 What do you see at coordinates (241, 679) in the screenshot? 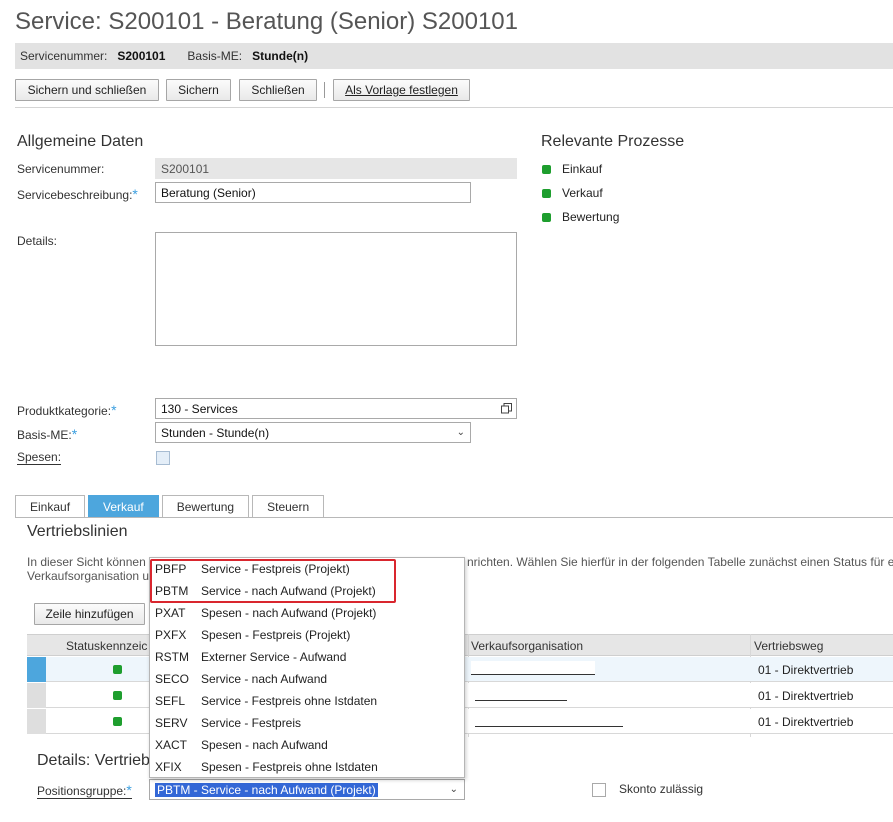
I see `dropdown-option: SECO Service - nach Aufwand` at bounding box center [241, 679].